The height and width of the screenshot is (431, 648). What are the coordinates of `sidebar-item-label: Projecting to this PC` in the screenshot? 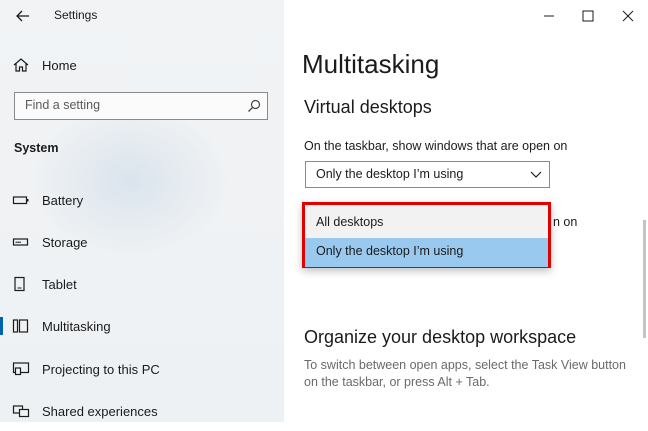 It's located at (101, 369).